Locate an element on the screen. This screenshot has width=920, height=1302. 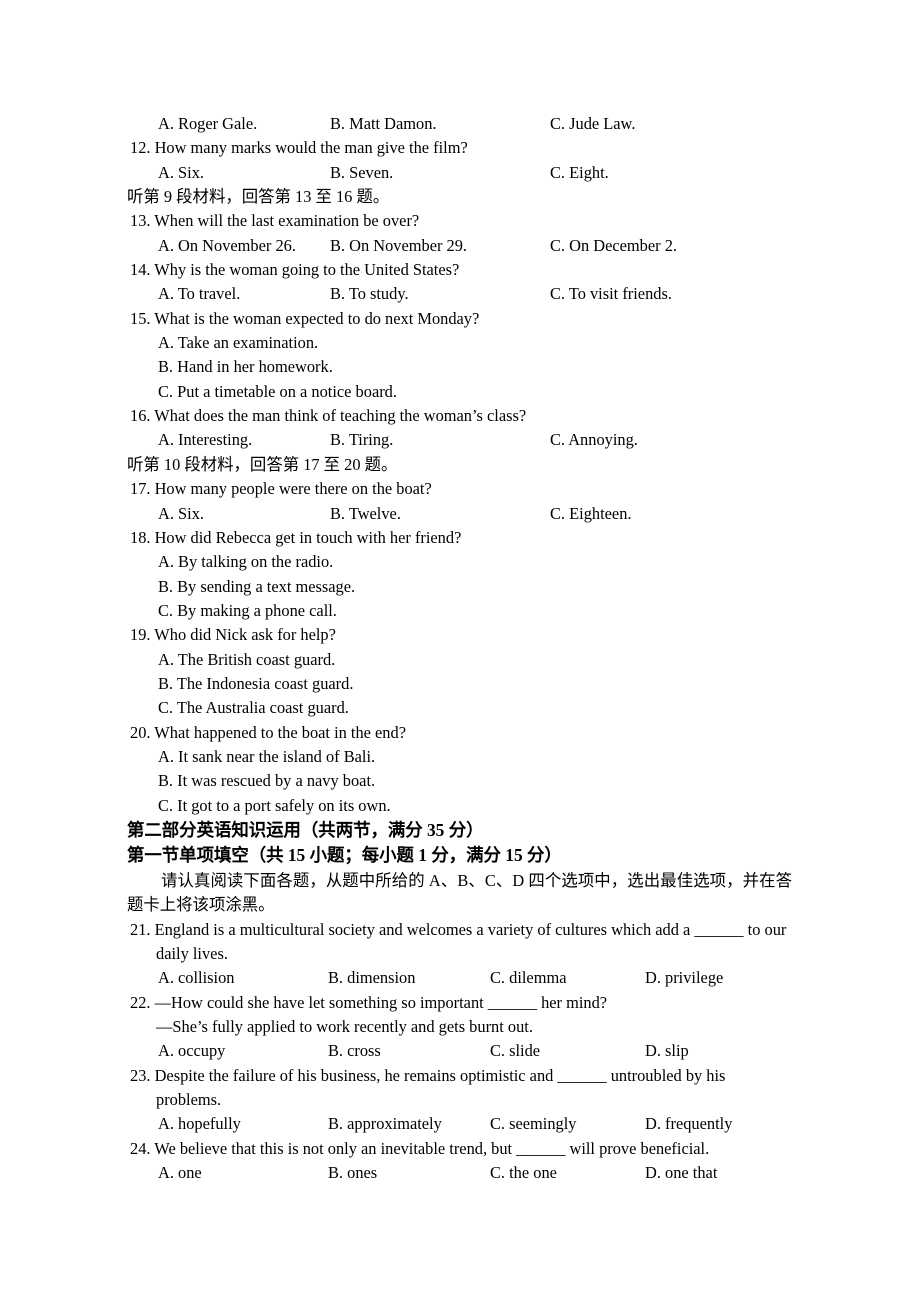
option-c: C. The Australia coast guard. is located at coordinates (253, 708).